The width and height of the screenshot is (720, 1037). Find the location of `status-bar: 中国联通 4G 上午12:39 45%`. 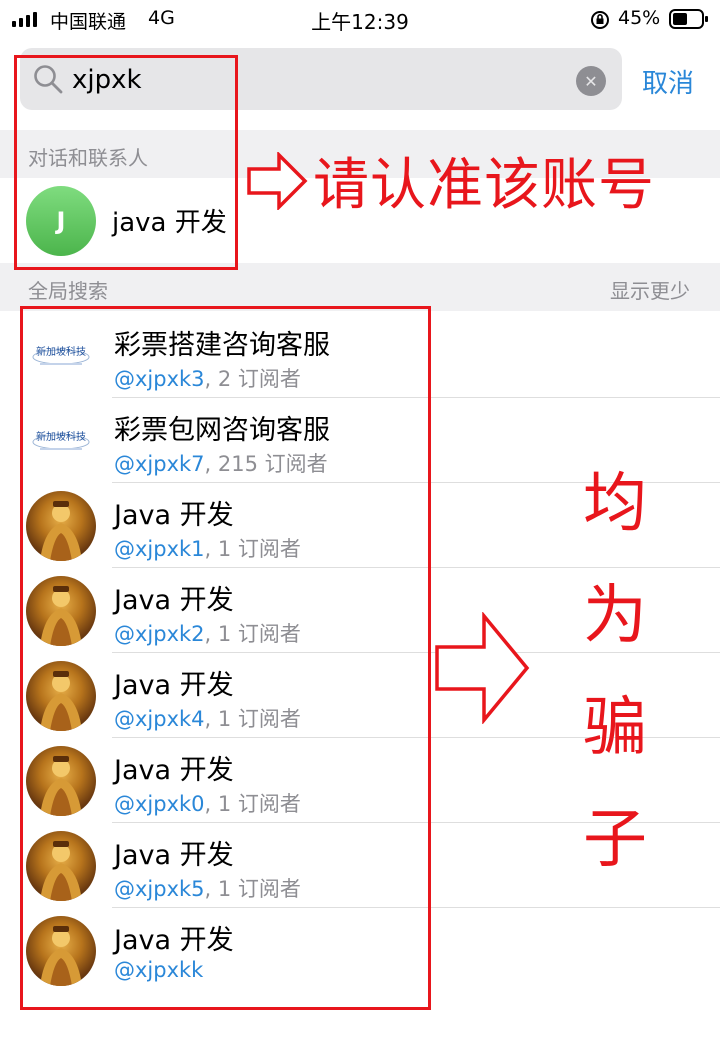

status-bar: 中国联通 4G 上午12:39 45% is located at coordinates (360, 19).